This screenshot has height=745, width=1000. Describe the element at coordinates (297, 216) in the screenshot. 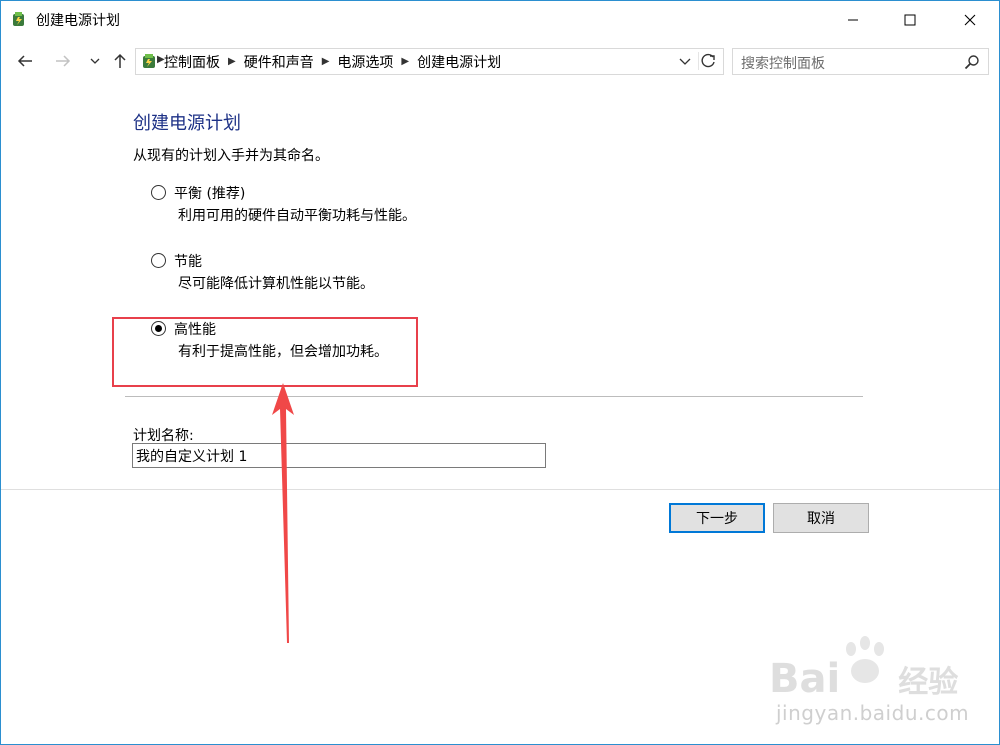

I see `option-description: 利用可用的硬件自动平衡功耗与性能。` at that location.